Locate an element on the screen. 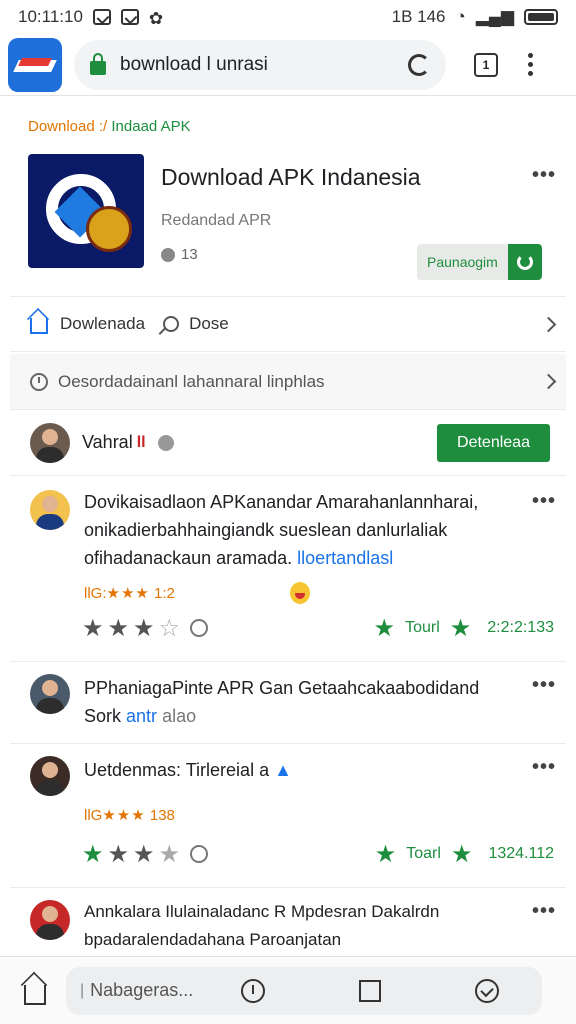  review-meta: llG★★★ 138 is located at coordinates (129, 815).